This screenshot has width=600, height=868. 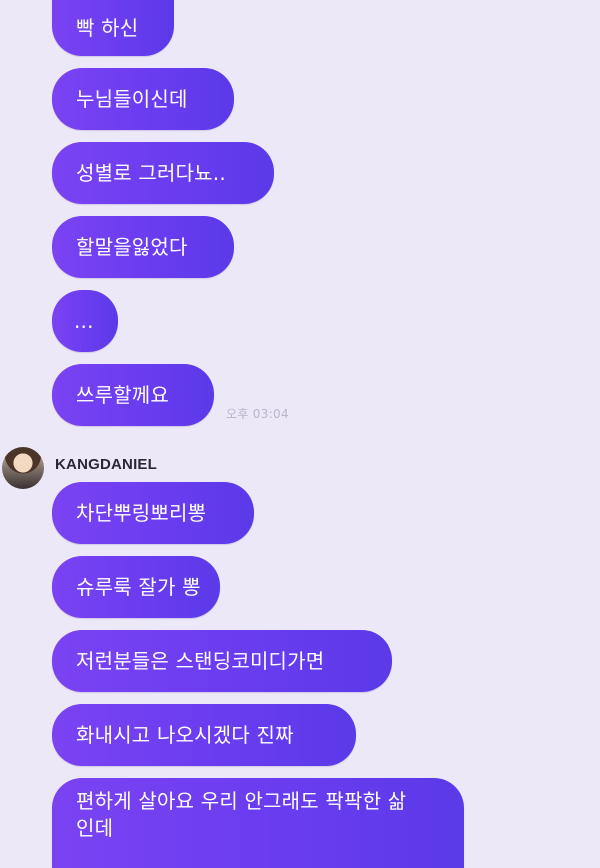 I want to click on message-text: 편하게 살아요 우리 안그래도 팍팍한 삶인데, so click(x=241, y=814).